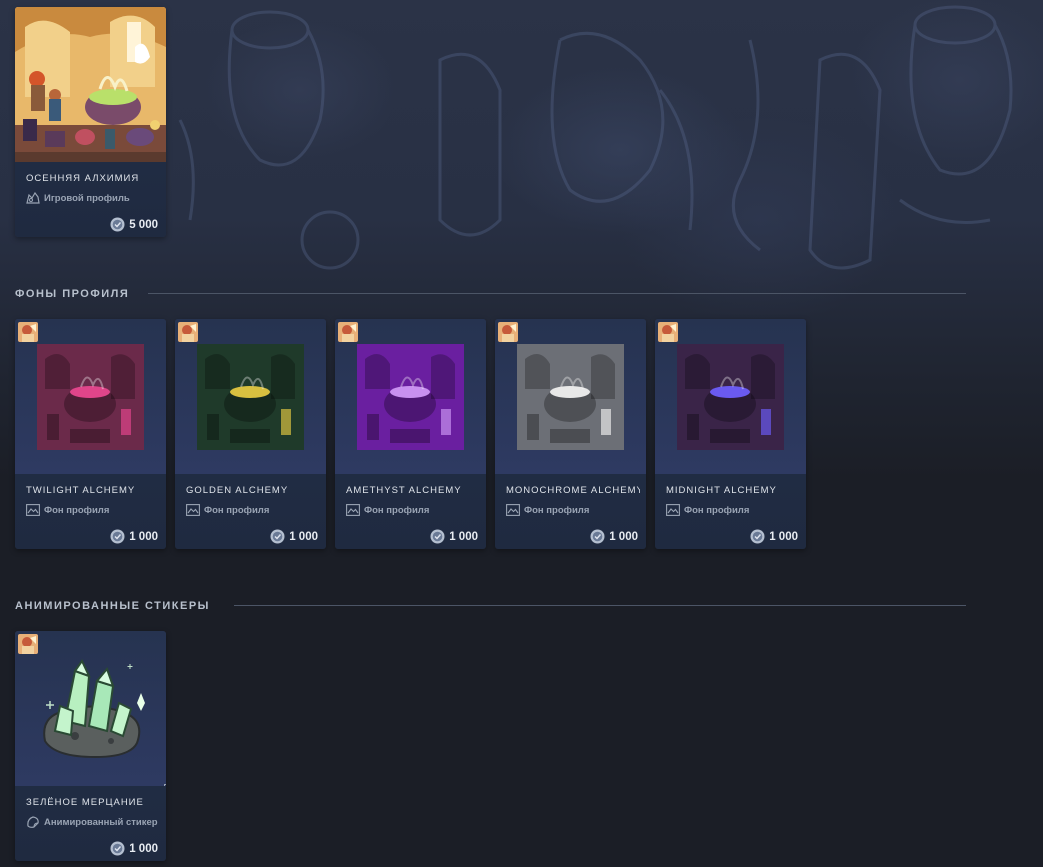  I want to click on background-card: MONOCHROME ALCHEMY Фон профиля 1 000, so click(570, 434).